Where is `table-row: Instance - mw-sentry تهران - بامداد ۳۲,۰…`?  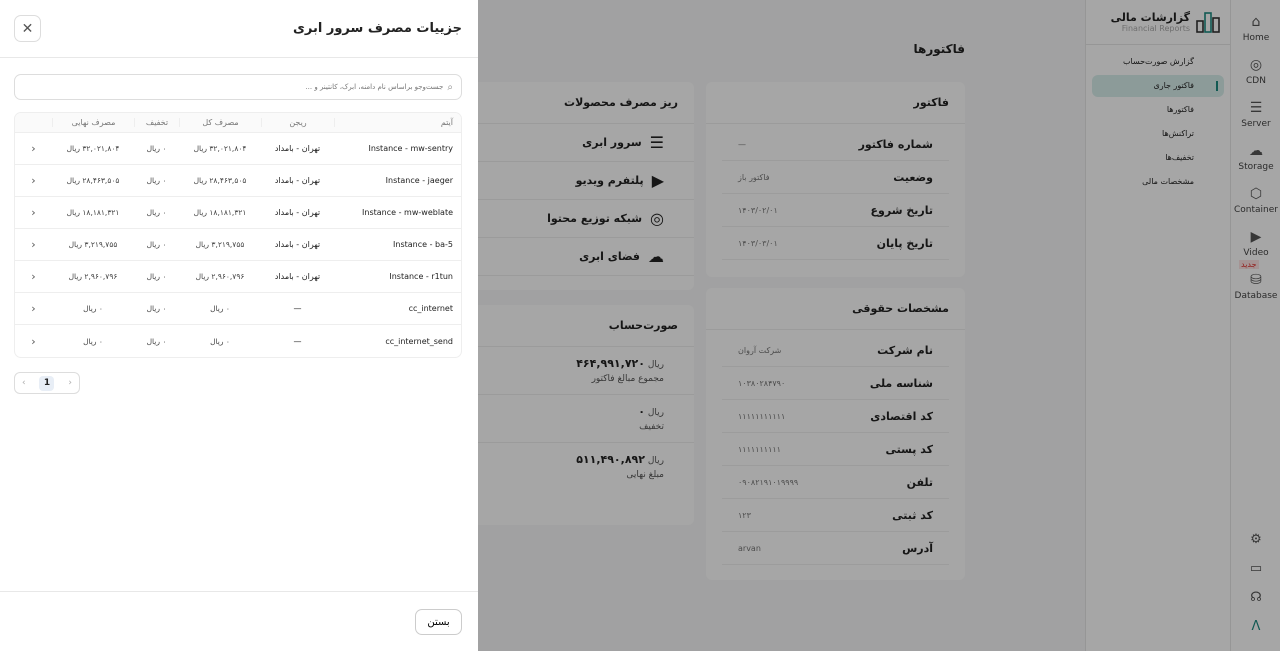
table-row: Instance - mw-sentry تهران - بامداد ۳۲,۰… is located at coordinates (238, 149).